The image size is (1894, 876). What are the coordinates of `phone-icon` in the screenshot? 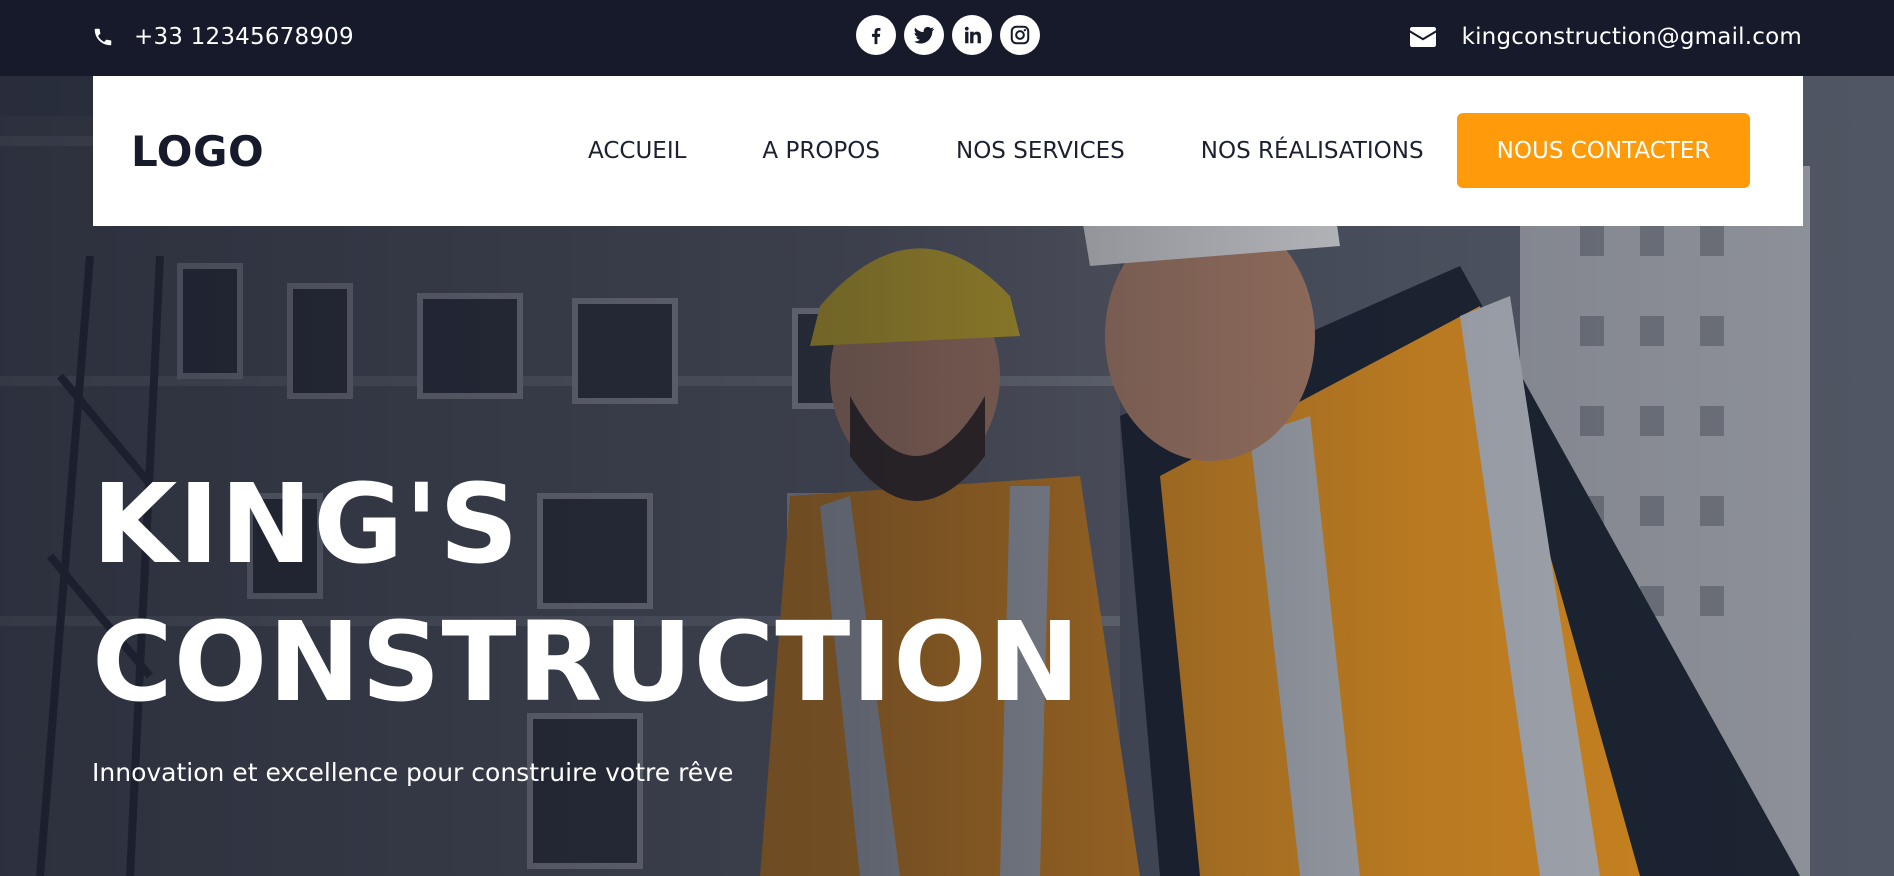 It's located at (103, 37).